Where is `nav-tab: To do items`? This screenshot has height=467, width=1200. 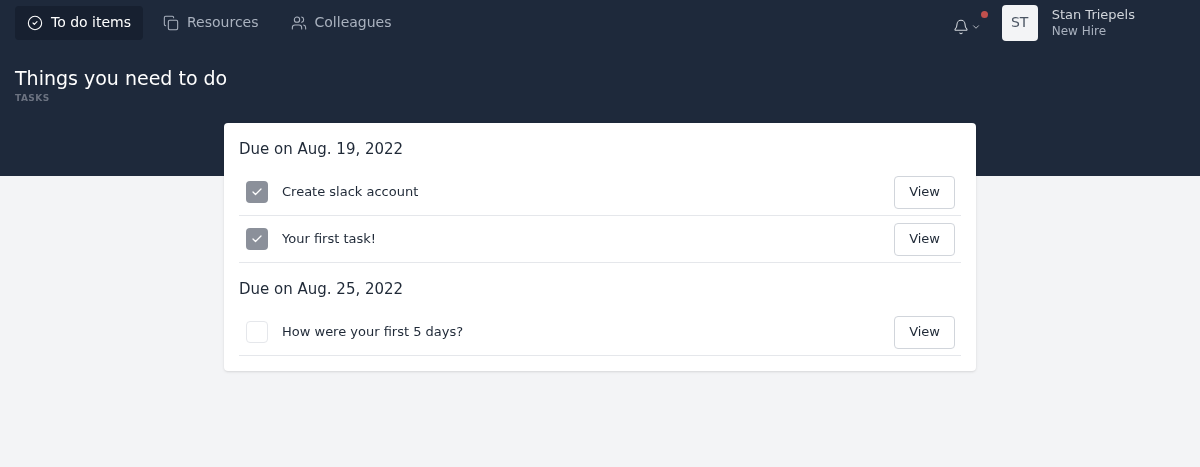 nav-tab: To do items is located at coordinates (79, 22).